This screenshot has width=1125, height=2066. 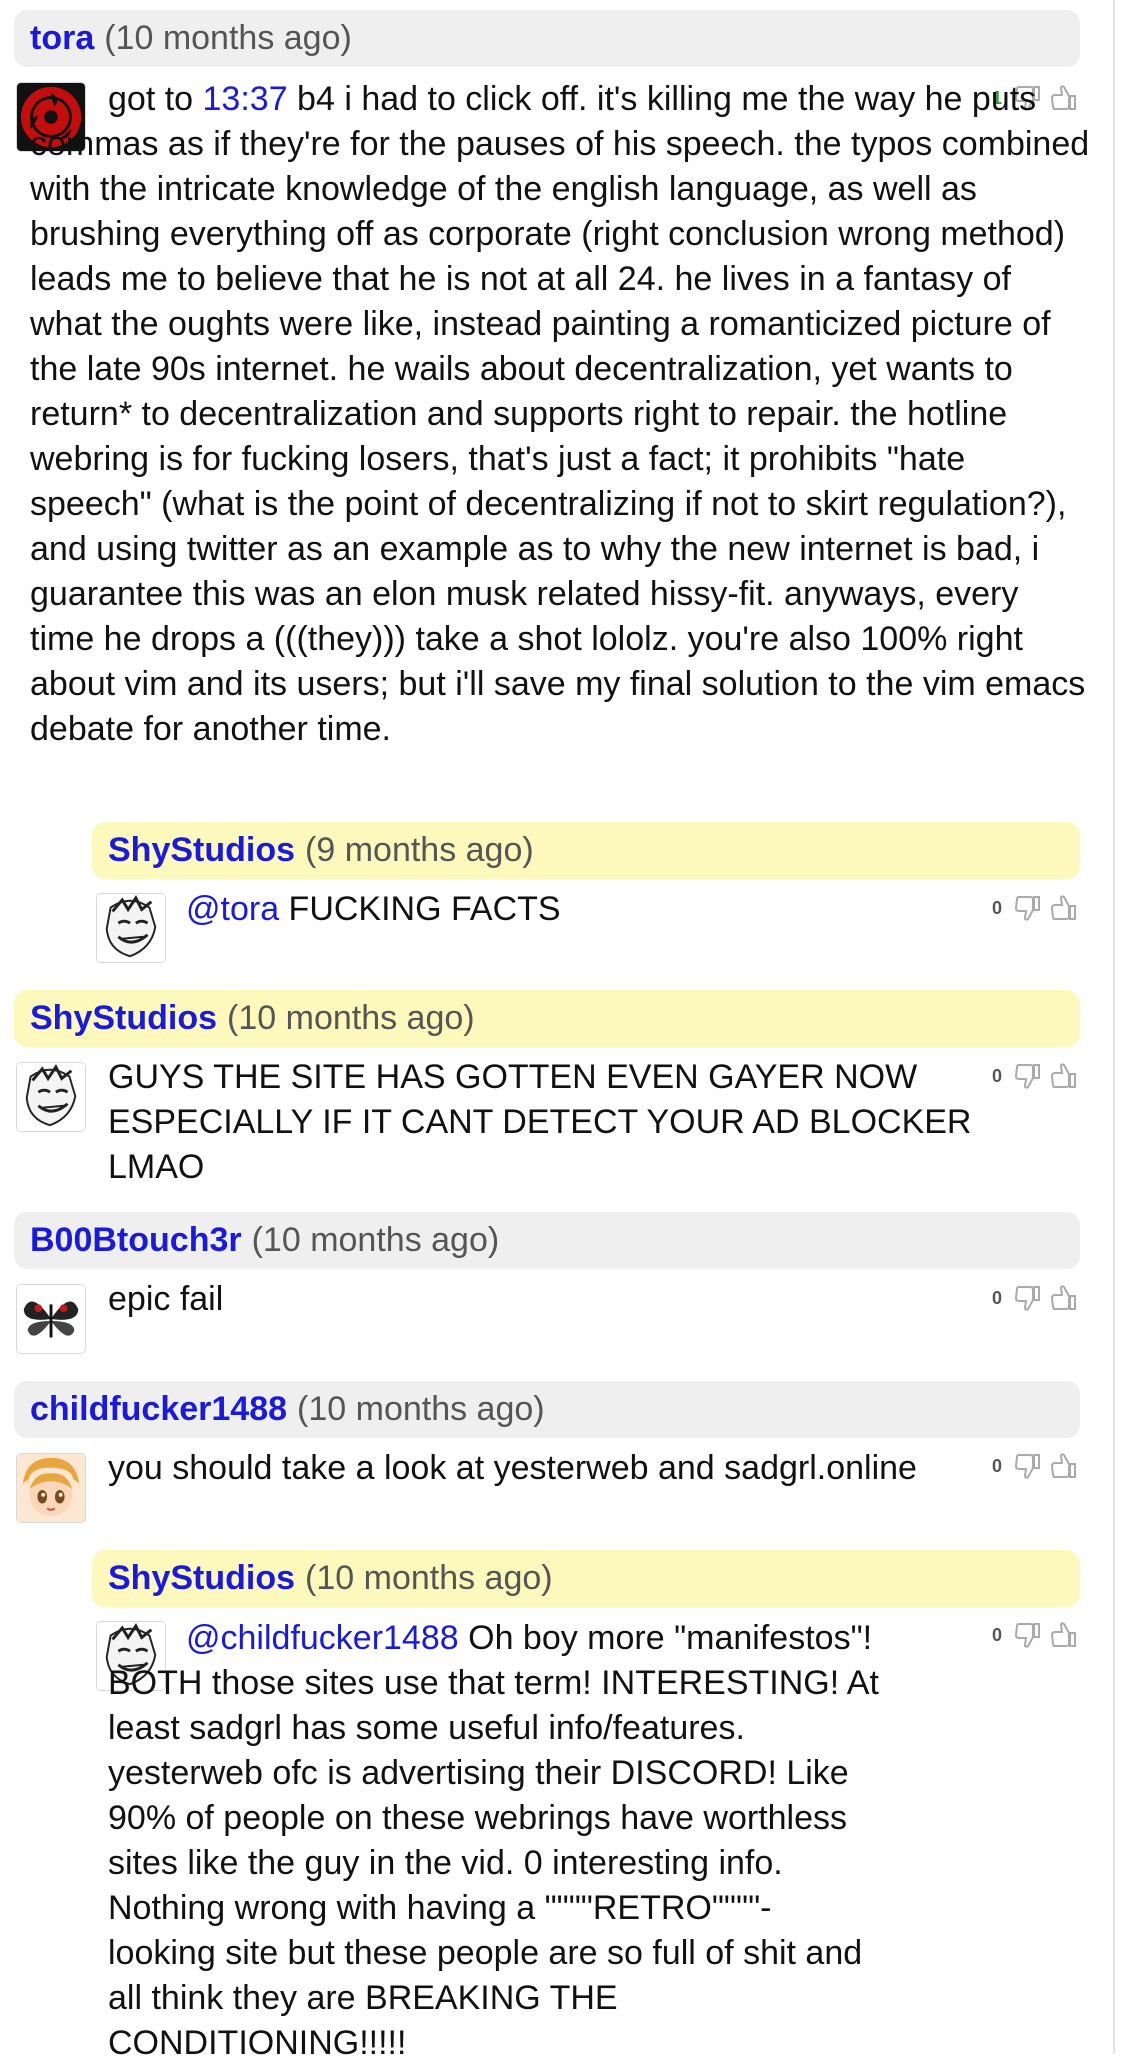 What do you see at coordinates (538, 1299) in the screenshot?
I see `comment-text: epic fail` at bounding box center [538, 1299].